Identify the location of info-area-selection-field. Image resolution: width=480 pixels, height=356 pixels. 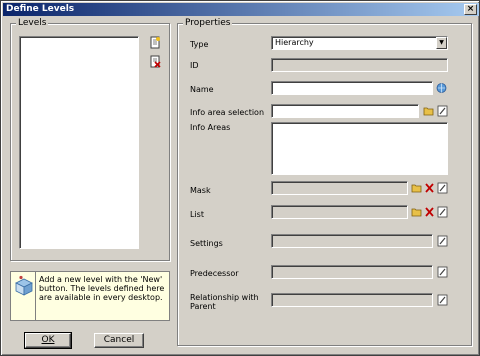
(345, 111).